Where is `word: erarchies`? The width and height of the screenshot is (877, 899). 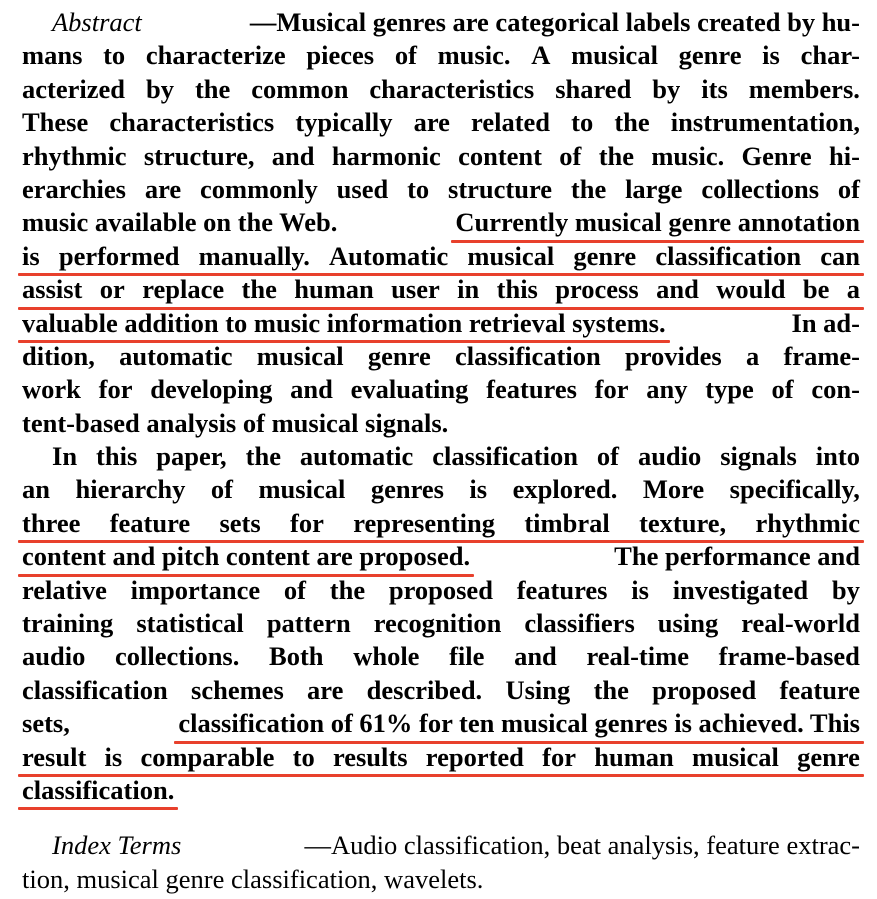
word: erarchies is located at coordinates (74, 188).